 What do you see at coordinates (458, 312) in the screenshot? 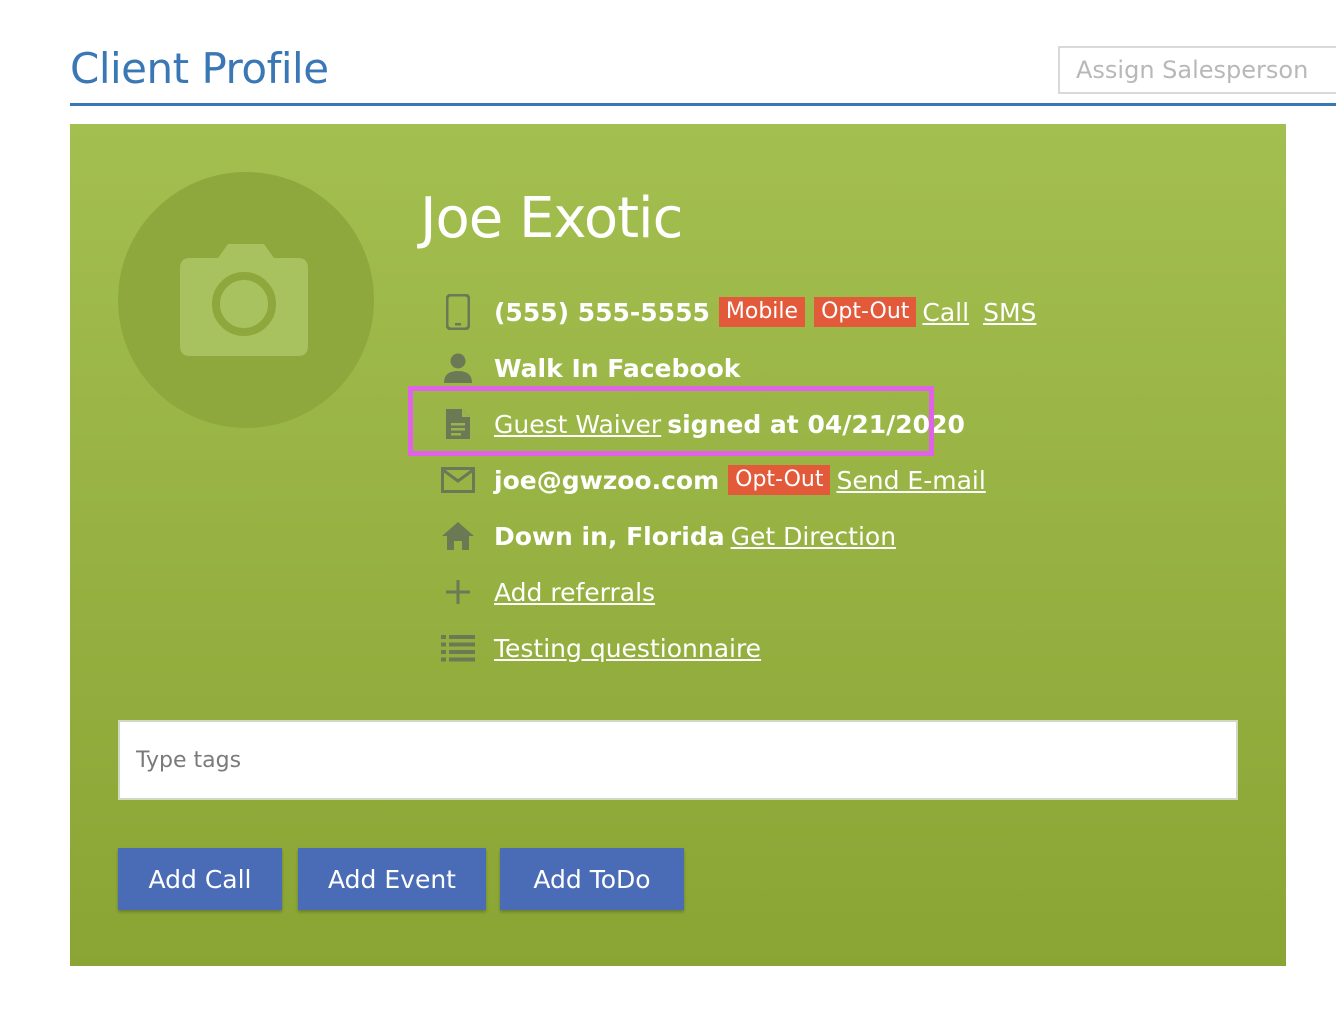
I see `mobile-phone-icon` at bounding box center [458, 312].